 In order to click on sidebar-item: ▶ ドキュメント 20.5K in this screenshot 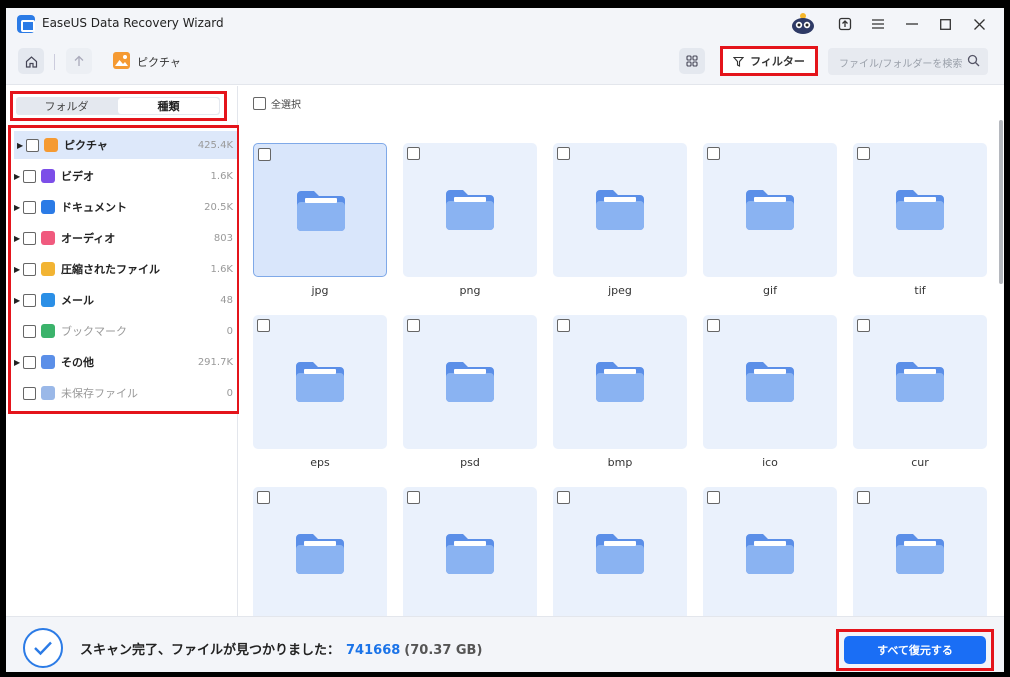, I will do `click(124, 207)`.